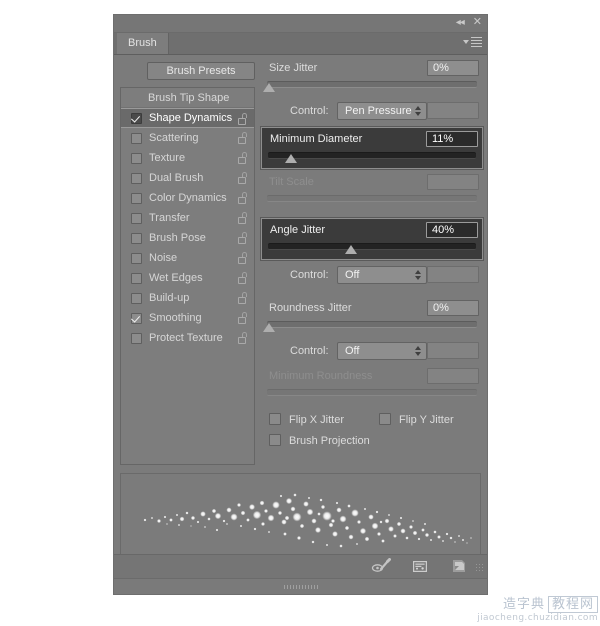  Describe the element at coordinates (291, 182) in the screenshot. I see `tilt-scale-label: Tilt Scale` at that location.